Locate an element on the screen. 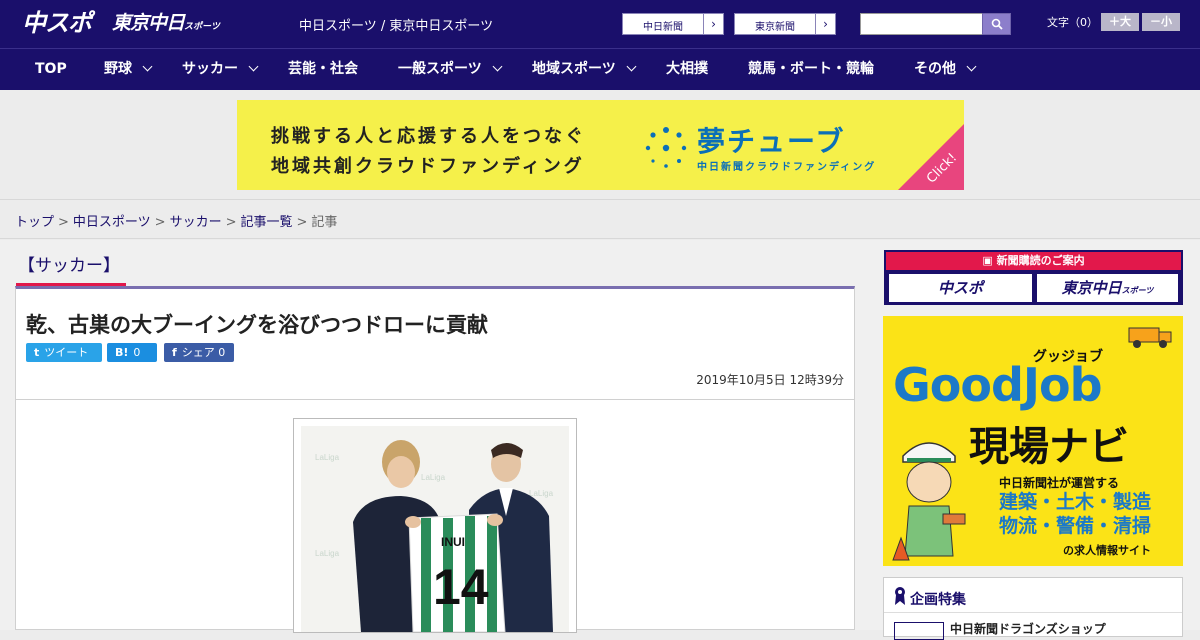  breadcrumb-soccer: サッカー is located at coordinates (196, 222).